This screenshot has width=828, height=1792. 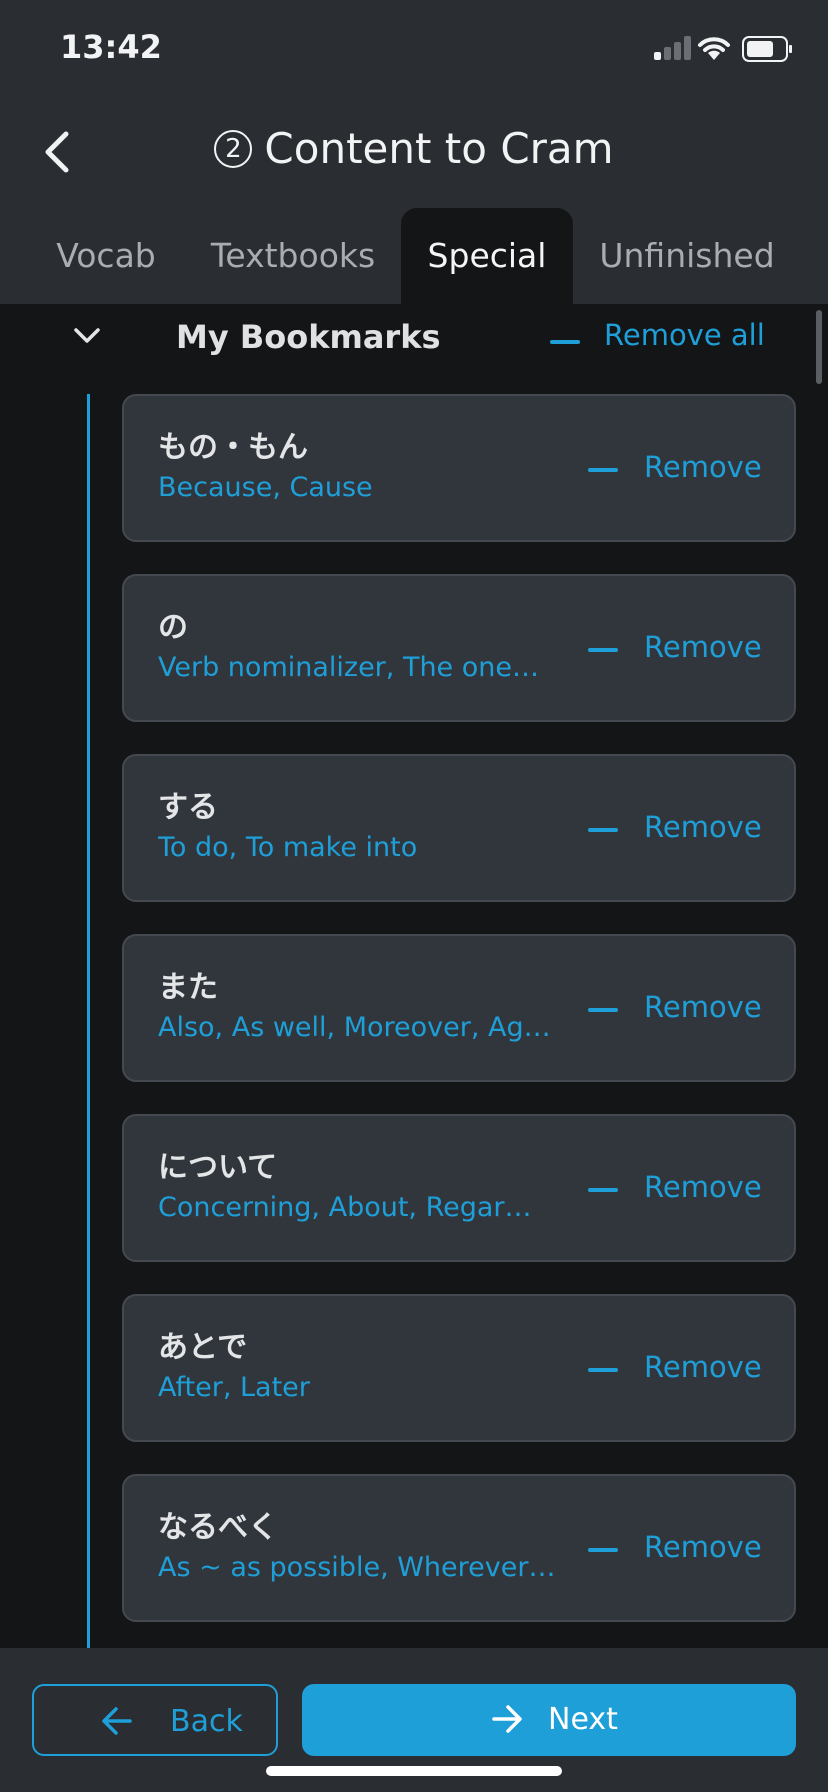 I want to click on item-term: あとで, so click(x=203, y=1347).